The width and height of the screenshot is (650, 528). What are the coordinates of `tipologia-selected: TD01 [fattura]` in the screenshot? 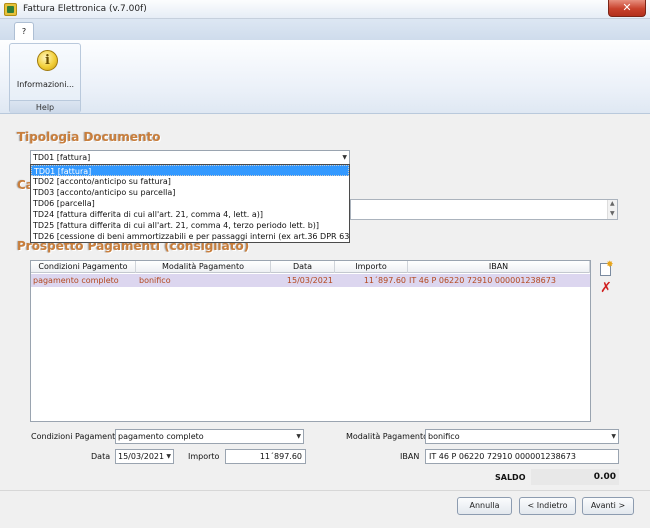 It's located at (62, 157).